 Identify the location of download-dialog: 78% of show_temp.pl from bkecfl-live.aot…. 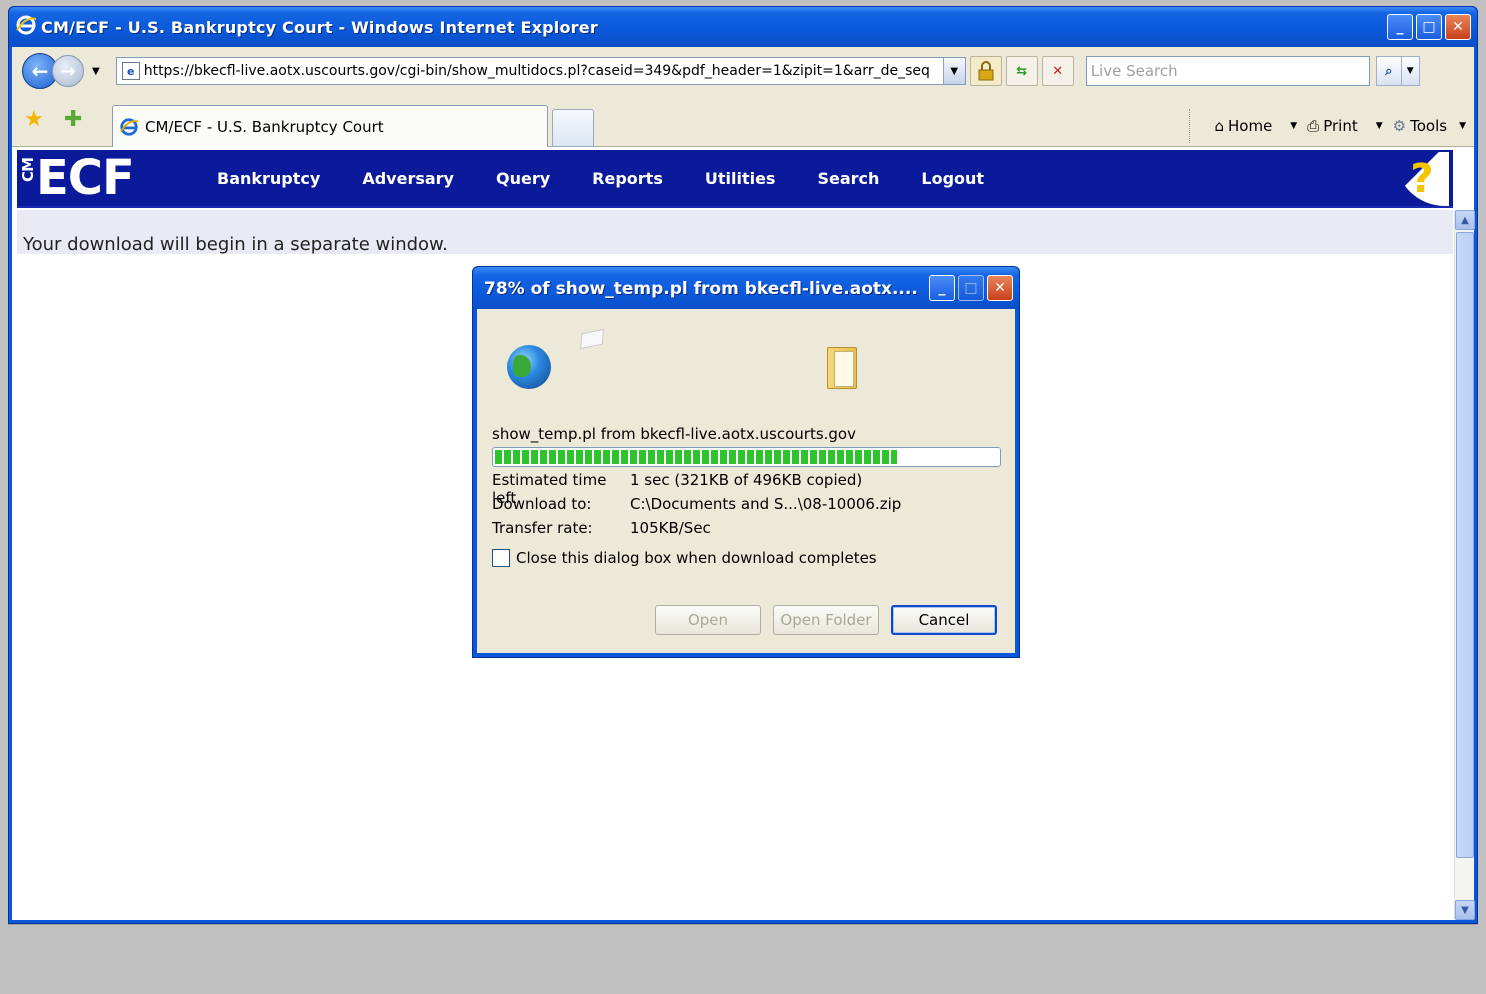
(746, 462).